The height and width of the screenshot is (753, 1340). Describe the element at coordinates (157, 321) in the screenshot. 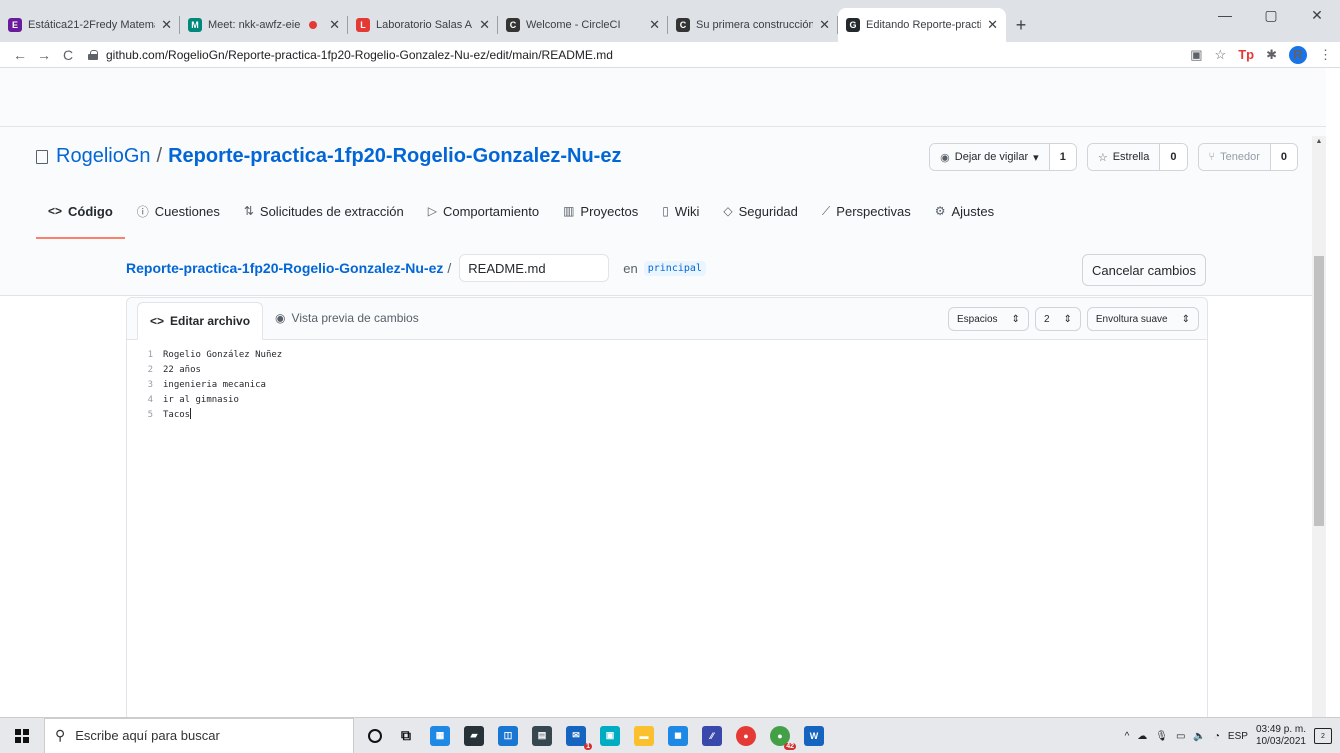

I see `code-icon: <>` at that location.